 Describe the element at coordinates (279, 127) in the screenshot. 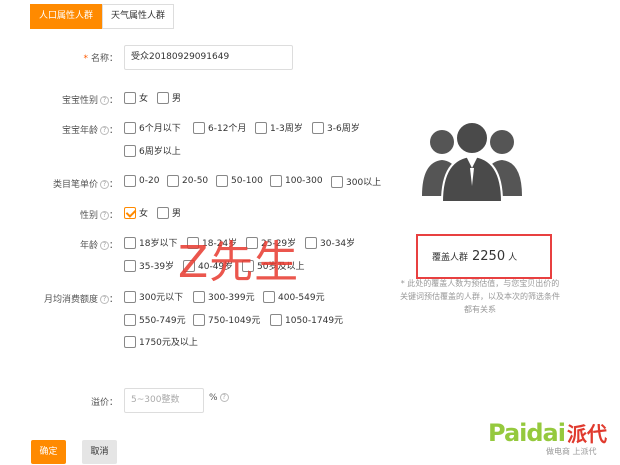

I see `baby-age-option: 1-3周岁` at that location.